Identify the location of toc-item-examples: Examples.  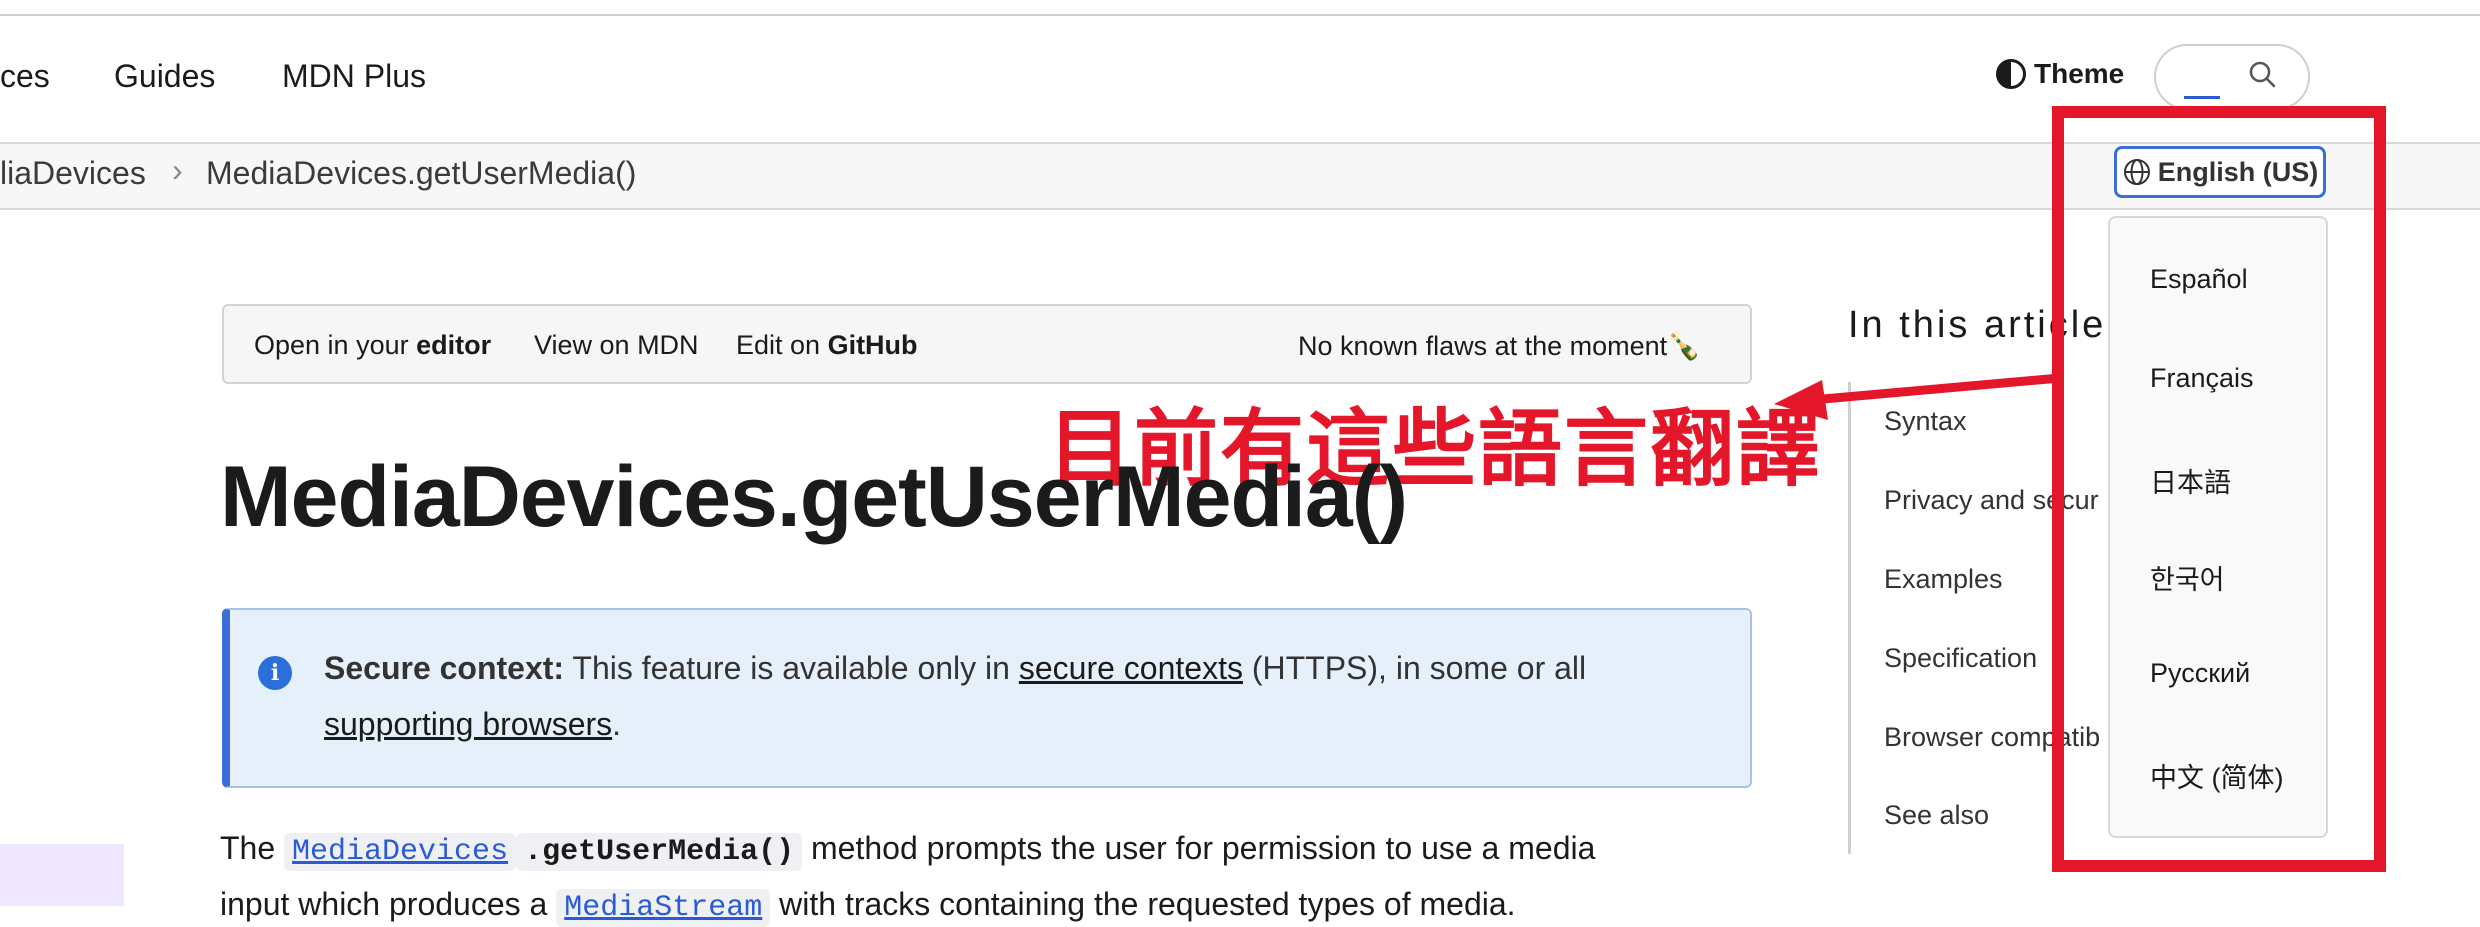
(1943, 579).